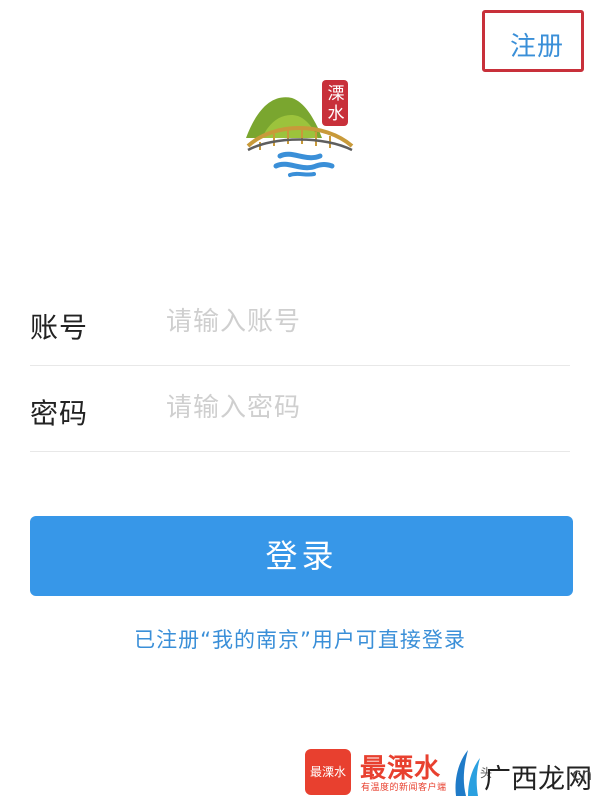 The image size is (600, 803). I want to click on account-row: 账号, so click(300, 323).